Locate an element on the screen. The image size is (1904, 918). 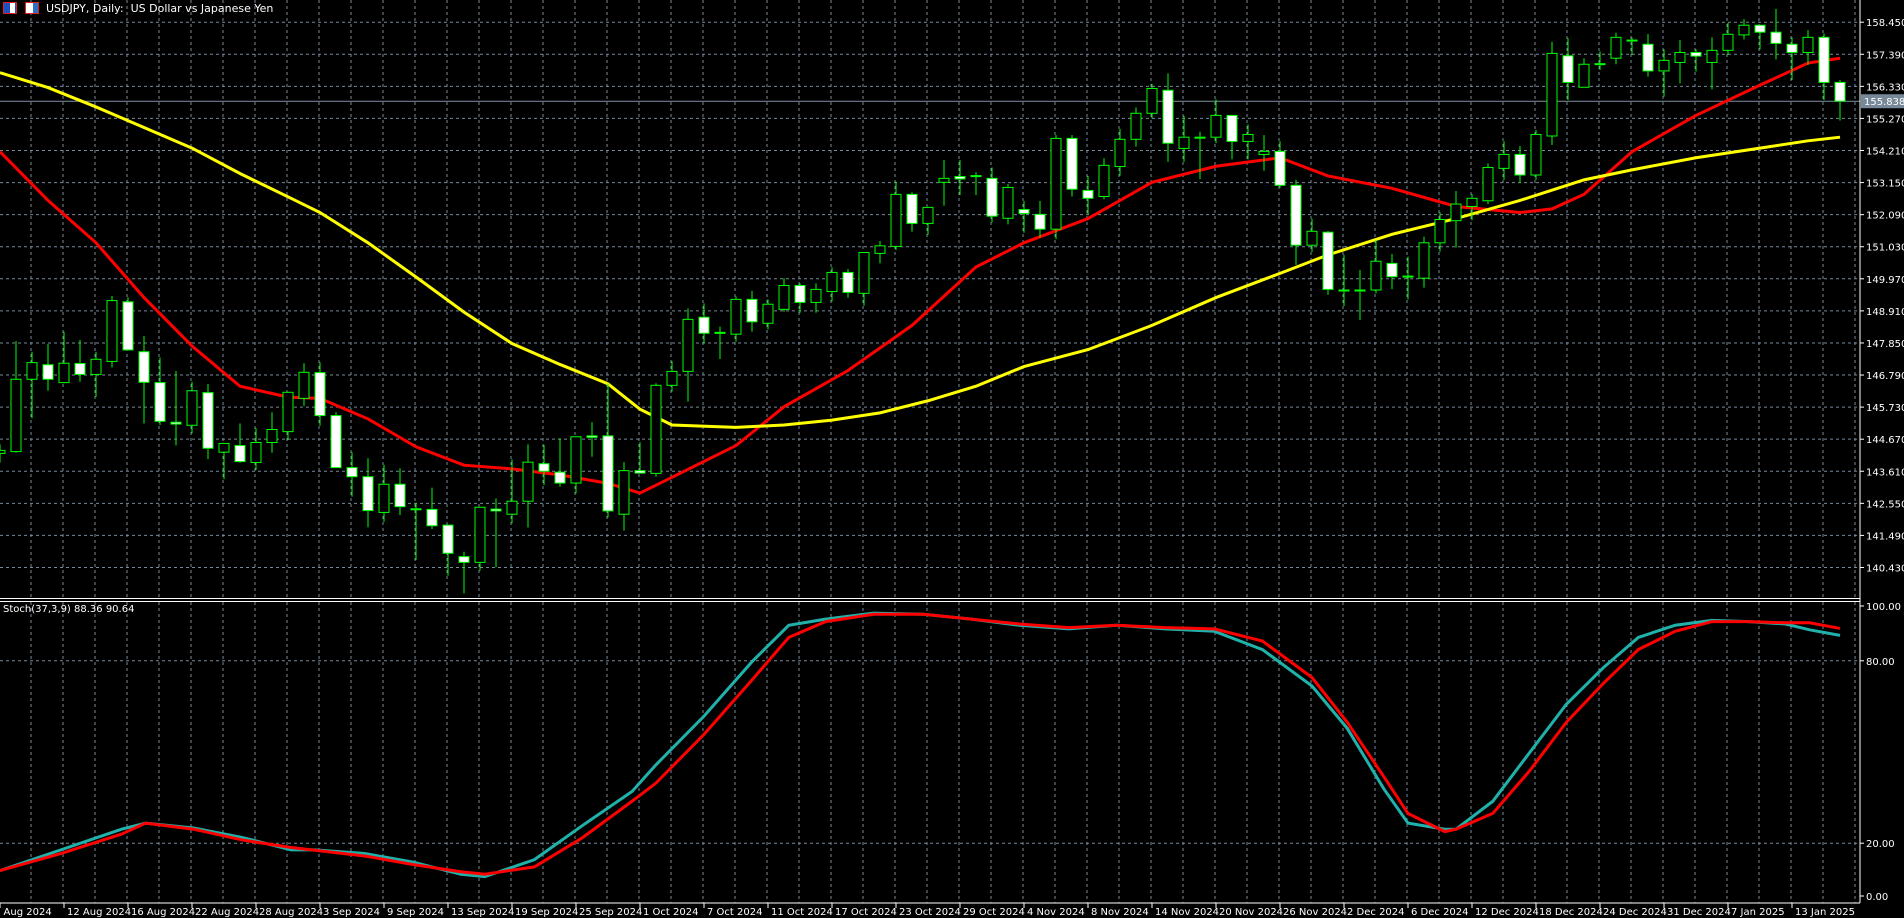
time-axis-label: 26 Nov 2024 is located at coordinates (1315, 912).